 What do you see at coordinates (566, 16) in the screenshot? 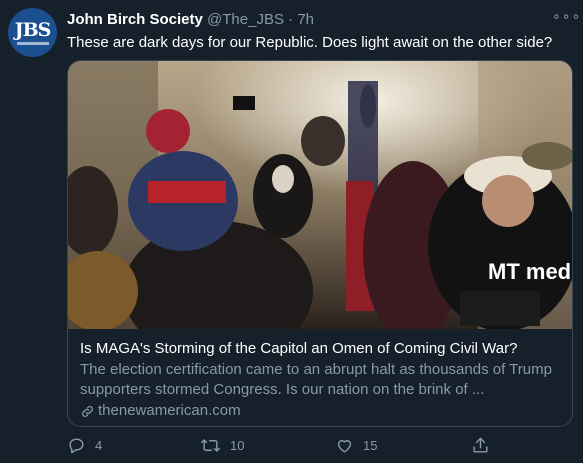
I see `more-options-icon: ∘∘∘` at bounding box center [566, 16].